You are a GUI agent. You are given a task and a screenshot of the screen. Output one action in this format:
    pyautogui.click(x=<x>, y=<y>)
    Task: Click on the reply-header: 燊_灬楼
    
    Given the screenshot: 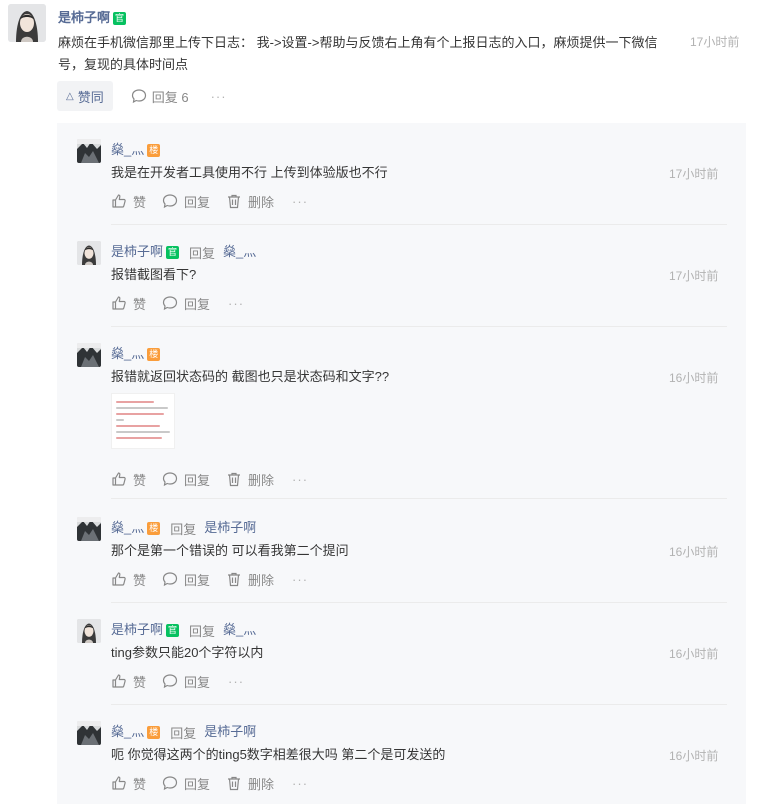 What is the action you would take?
    pyautogui.click(x=136, y=354)
    